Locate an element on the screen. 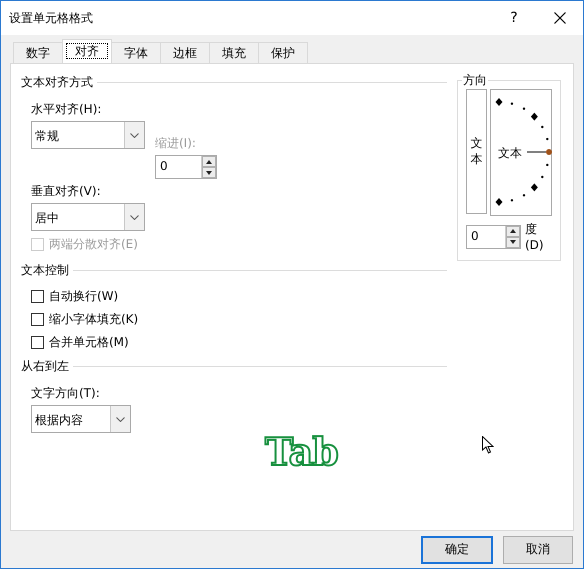 Image resolution: width=584 pixels, height=569 pixels. horizontal-align-select: 常规 is located at coordinates (88, 135).